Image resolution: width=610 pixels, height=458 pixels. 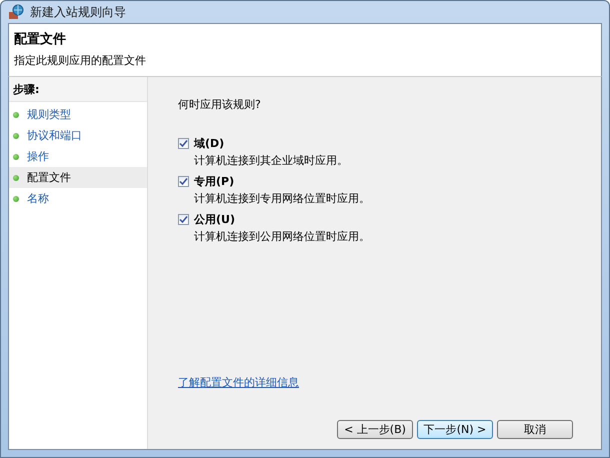 What do you see at coordinates (375, 429) in the screenshot?
I see `back-button: < 上一步(B)` at bounding box center [375, 429].